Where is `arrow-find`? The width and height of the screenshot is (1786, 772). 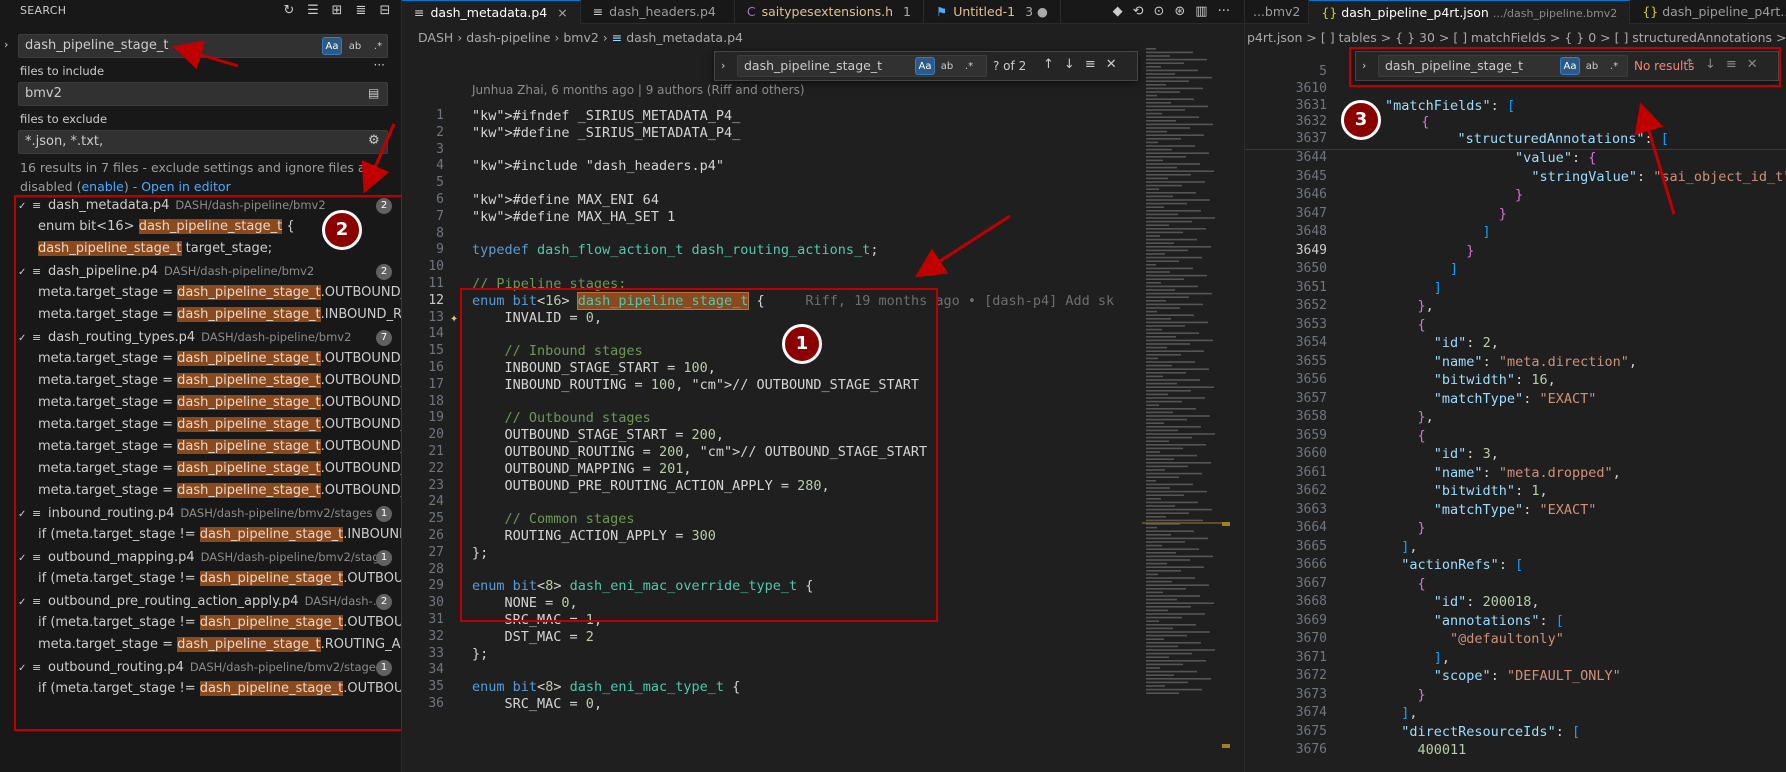 arrow-find is located at coordinates (1655, 158).